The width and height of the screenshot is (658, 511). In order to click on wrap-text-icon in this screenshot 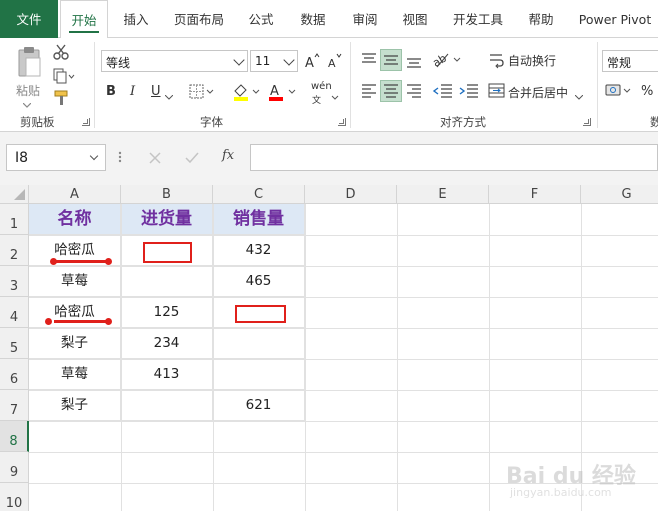, I will do `click(497, 60)`.